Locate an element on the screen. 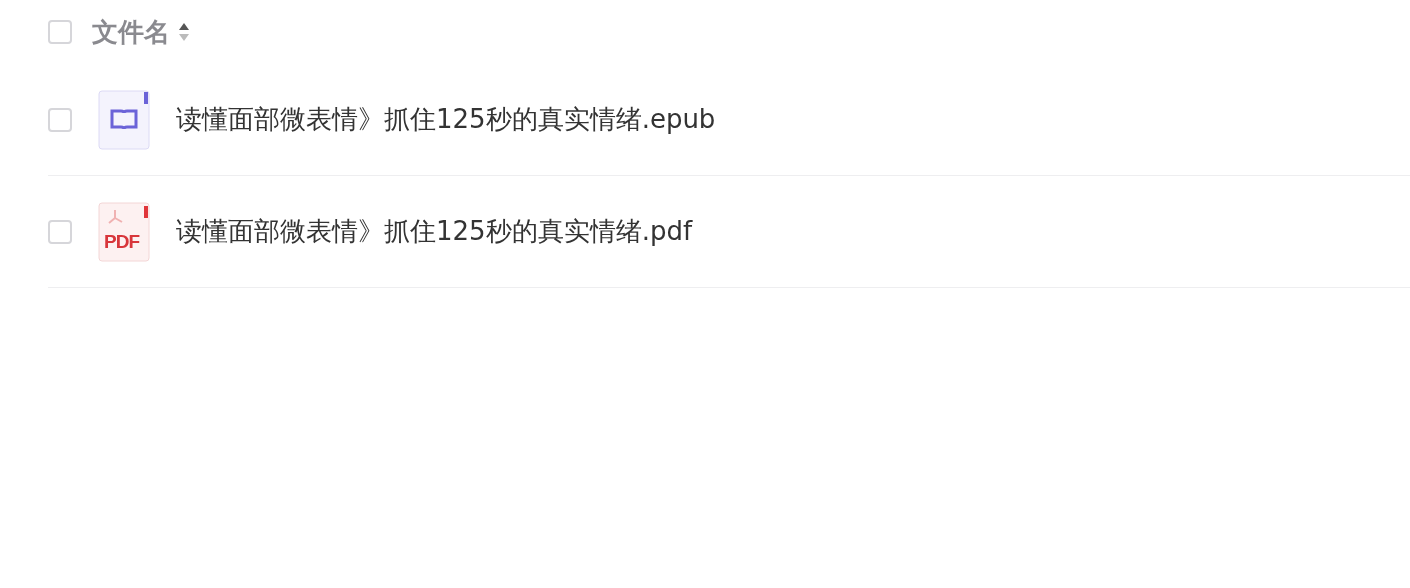 This screenshot has height=588, width=1410. file-name: 读懂面部微表情》抓住125秒的真实情绪.epub is located at coordinates (446, 119).